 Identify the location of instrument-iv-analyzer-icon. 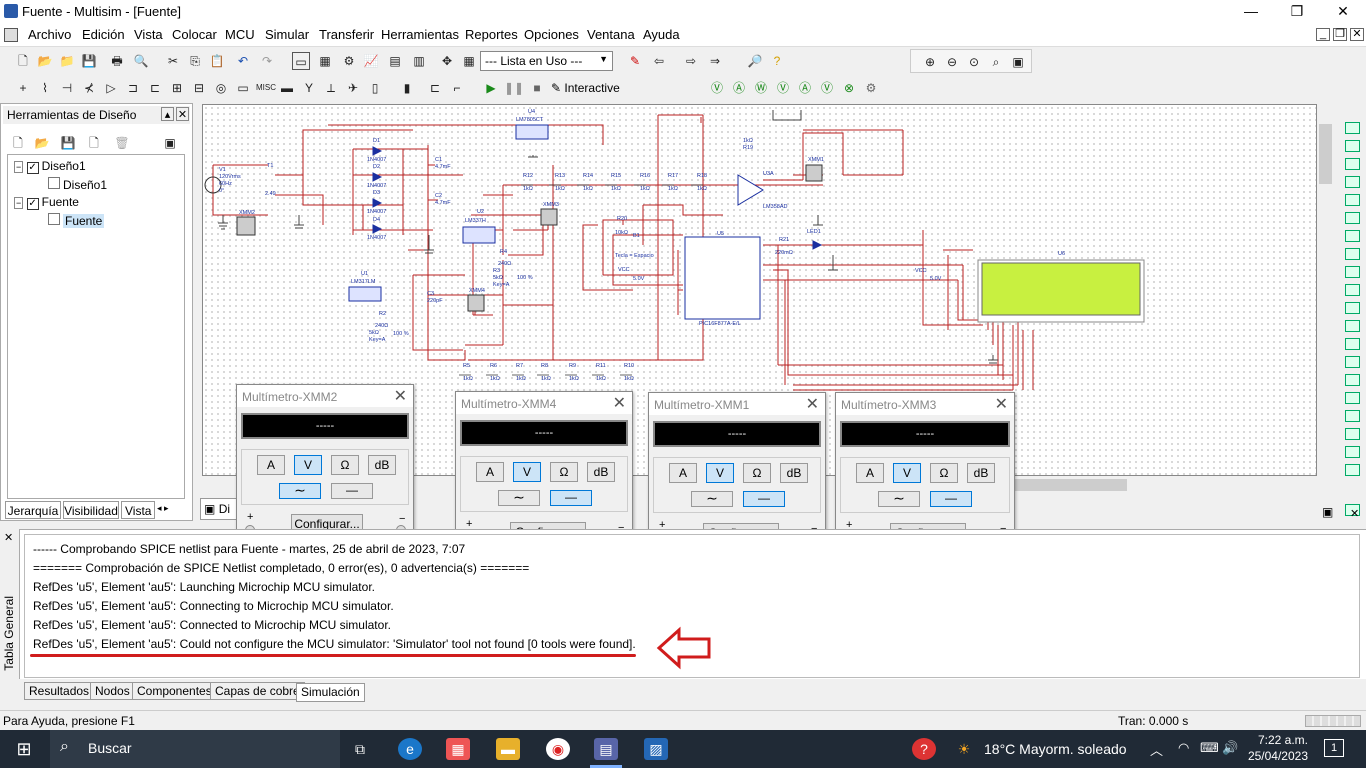
(1352, 308).